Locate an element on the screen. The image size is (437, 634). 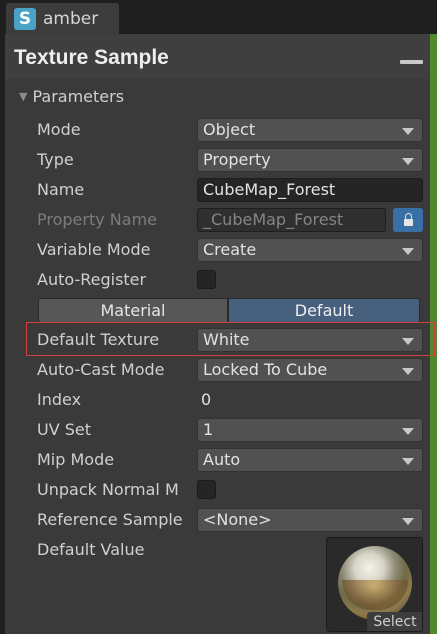
tab-label: amber is located at coordinates (71, 18).